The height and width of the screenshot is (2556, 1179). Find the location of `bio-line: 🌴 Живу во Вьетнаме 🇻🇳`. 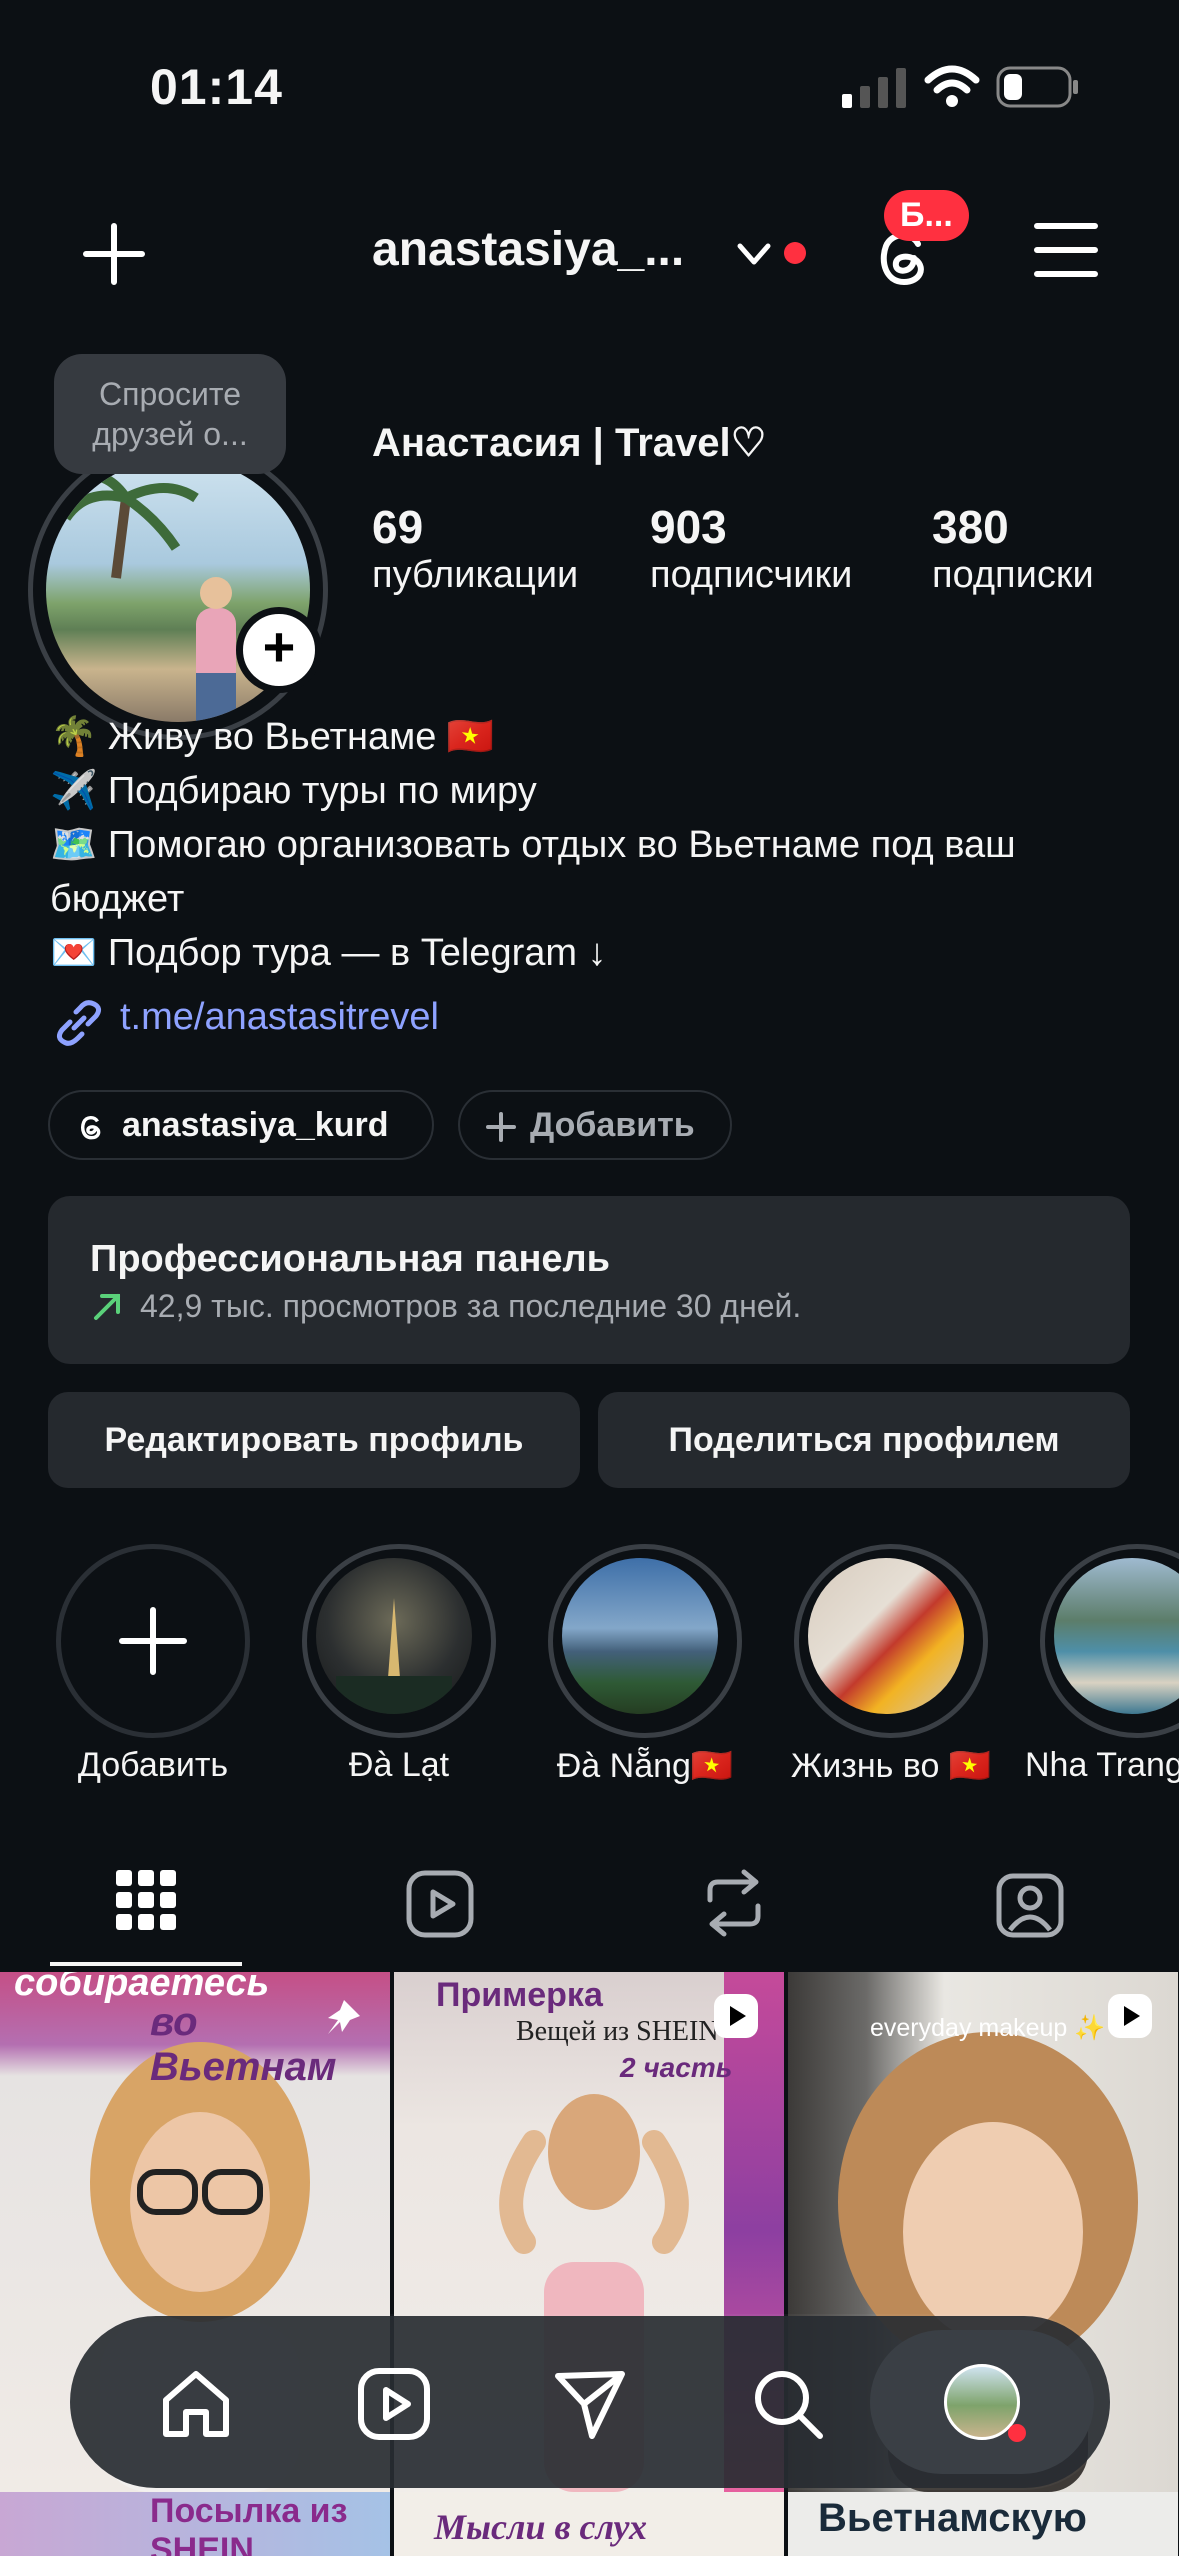

bio-line: 🌴 Живу во Вьетнаме 🇻🇳 is located at coordinates (272, 737).